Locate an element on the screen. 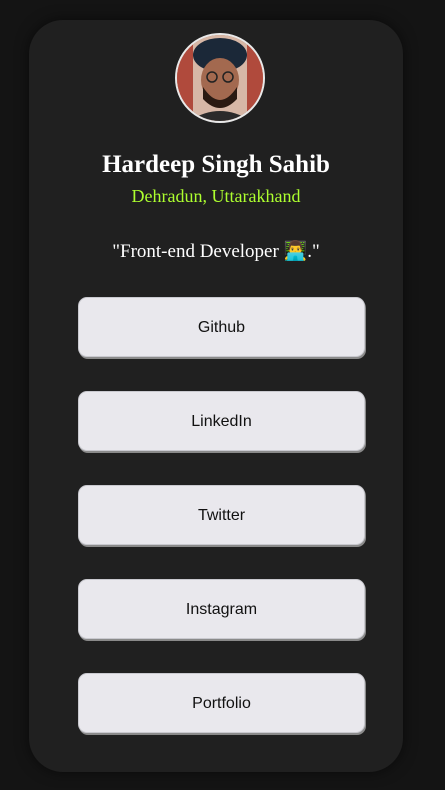 The image size is (445, 790). instagram-button: Instagram is located at coordinates (221, 609).